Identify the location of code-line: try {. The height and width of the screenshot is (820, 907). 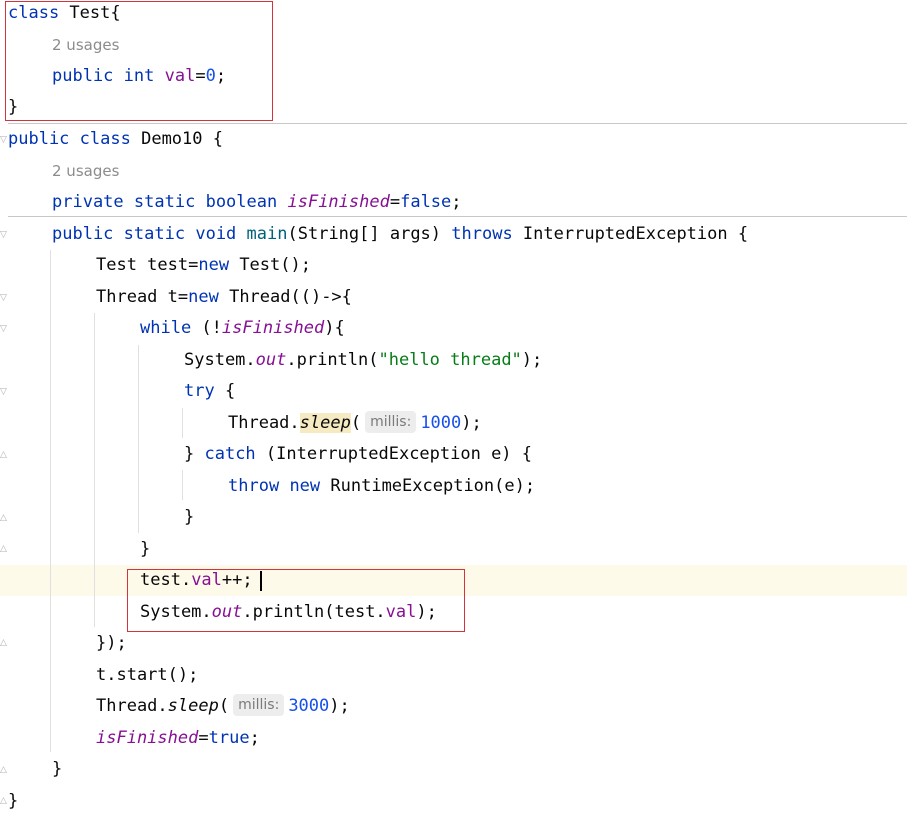
(209, 391).